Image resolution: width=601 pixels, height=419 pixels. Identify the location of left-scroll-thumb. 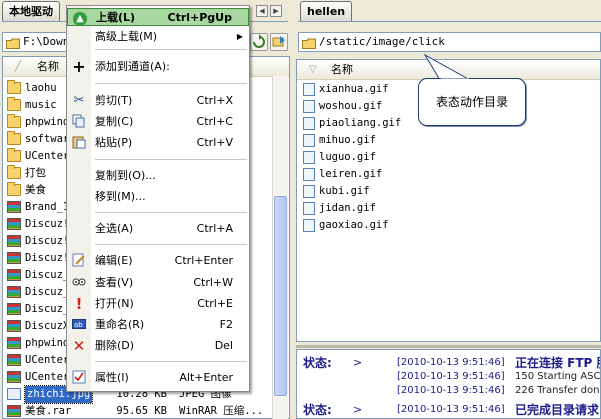
(280, 296).